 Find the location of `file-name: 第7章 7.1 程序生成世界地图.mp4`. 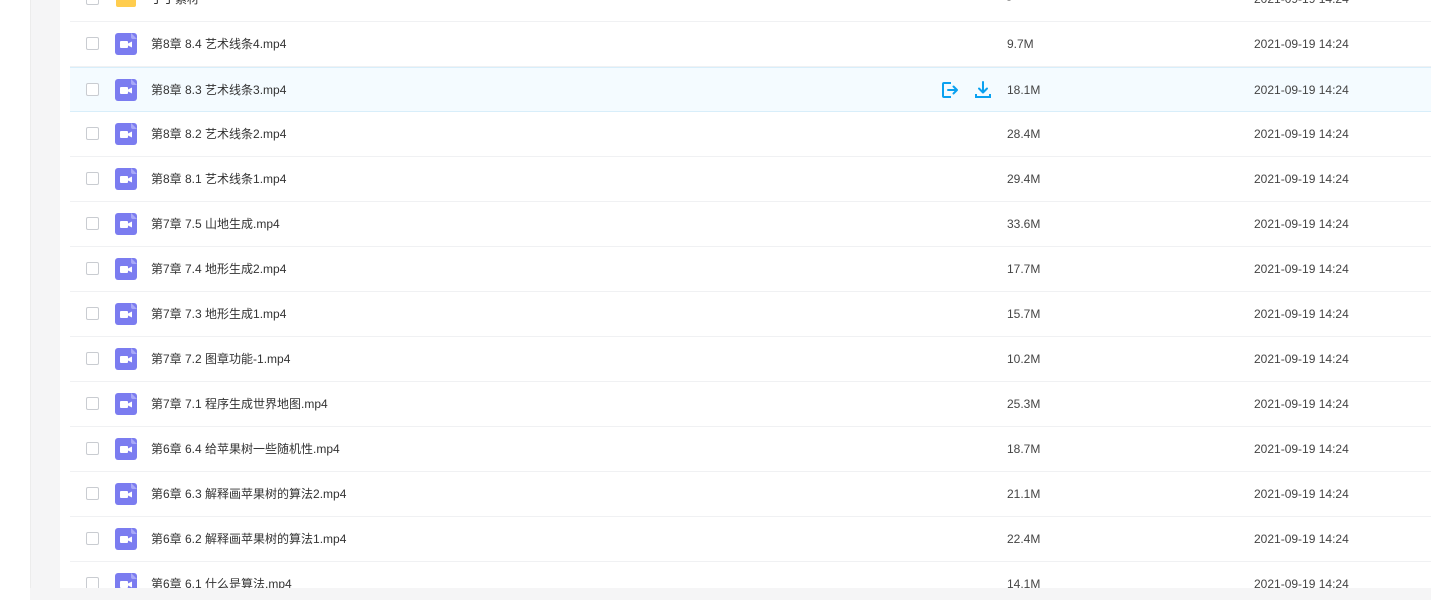

file-name: 第7章 7.1 程序生成世界地图.mp4 is located at coordinates (239, 404).